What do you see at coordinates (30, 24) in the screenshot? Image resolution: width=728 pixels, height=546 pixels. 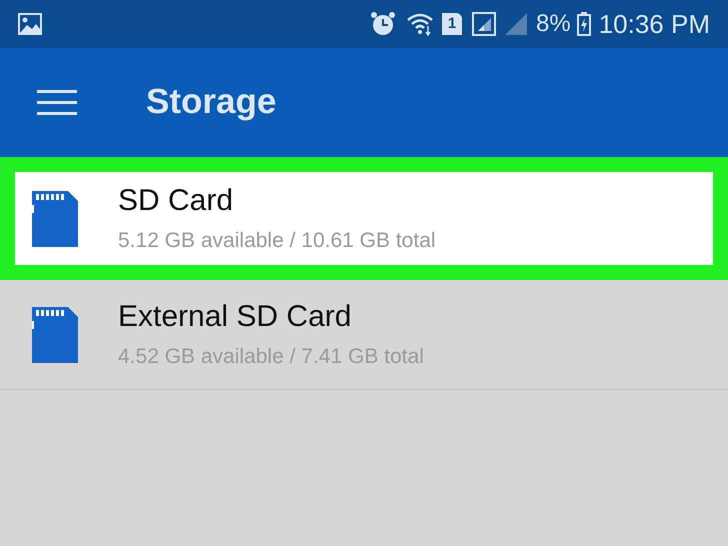 I see `image-icon` at bounding box center [30, 24].